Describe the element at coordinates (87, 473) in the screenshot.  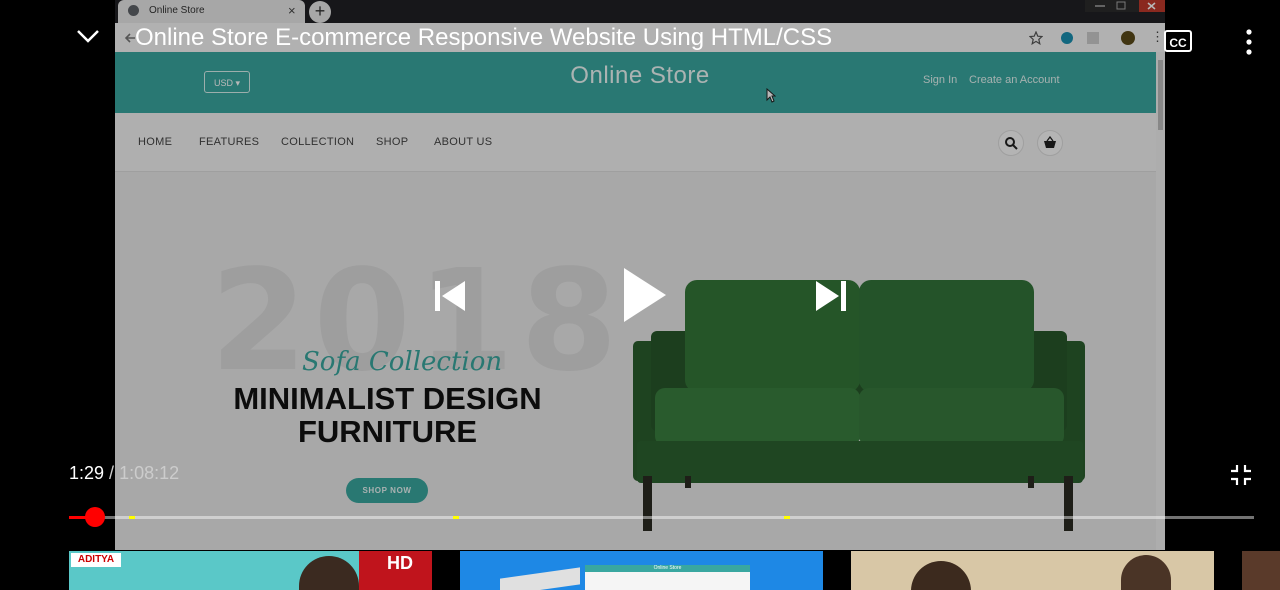
I see `current-time: 1:29` at that location.